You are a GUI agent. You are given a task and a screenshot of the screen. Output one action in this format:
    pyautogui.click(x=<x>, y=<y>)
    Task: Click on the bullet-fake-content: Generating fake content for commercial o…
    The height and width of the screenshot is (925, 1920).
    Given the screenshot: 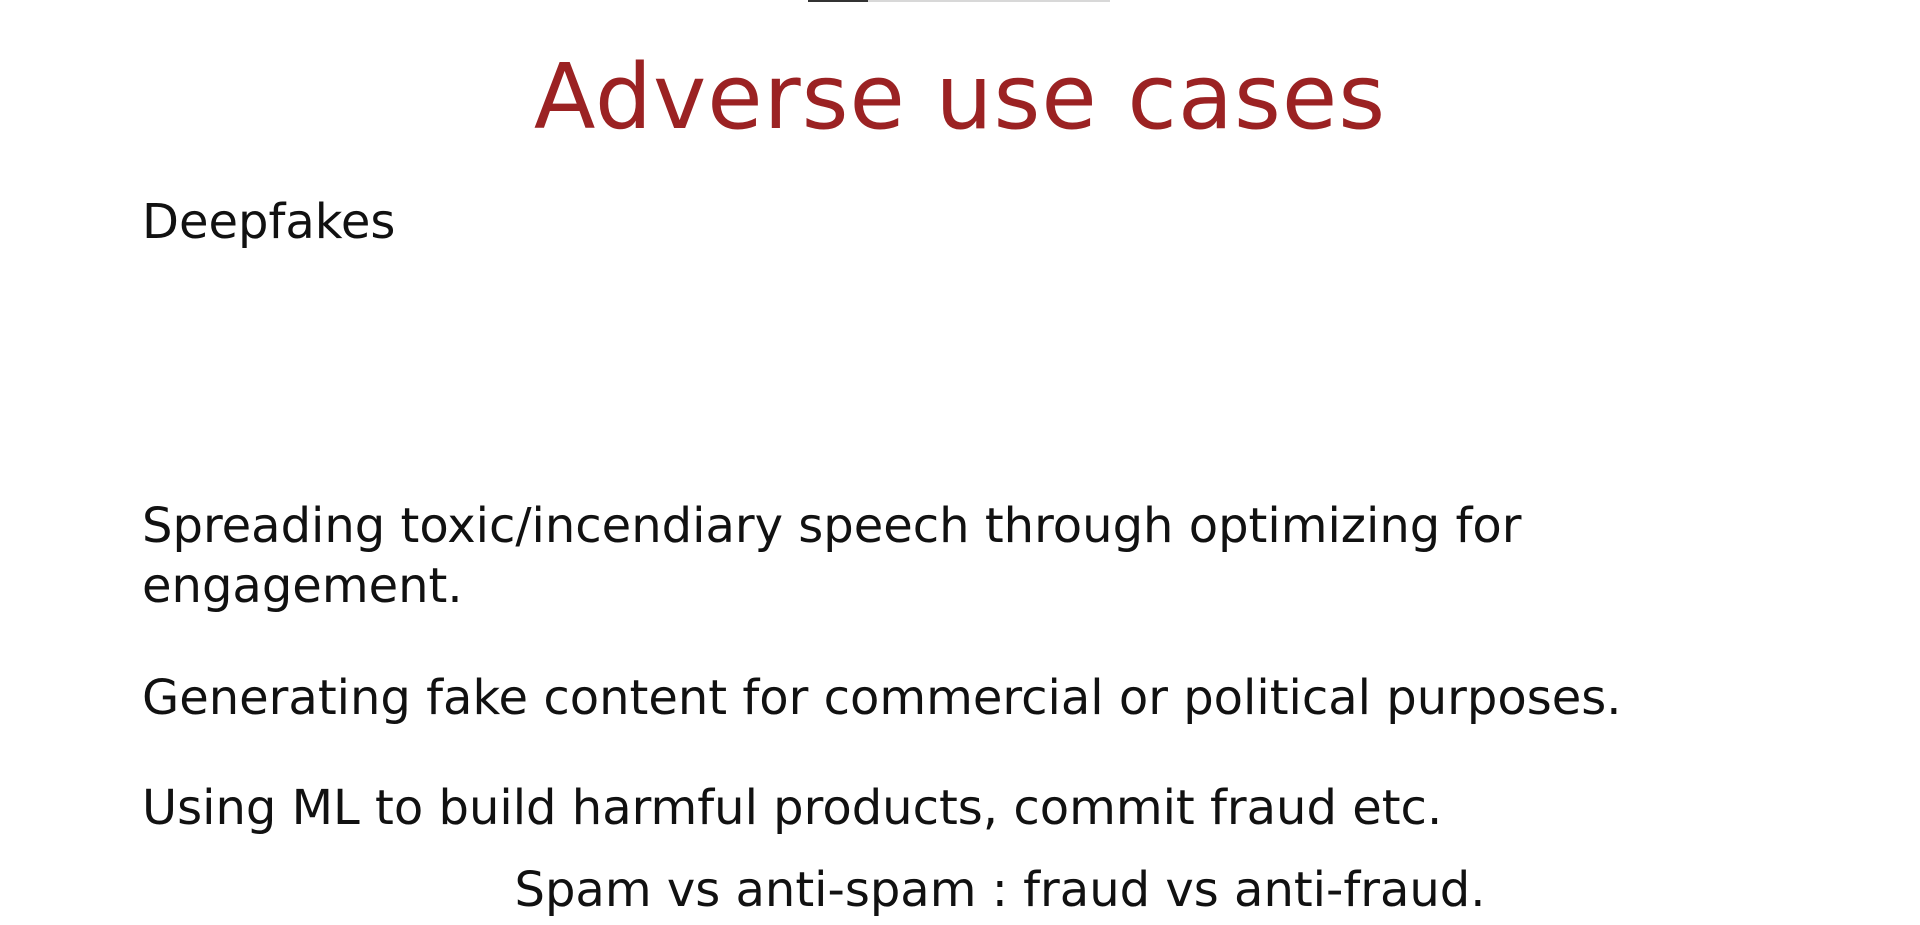 What is the action you would take?
    pyautogui.click(x=882, y=698)
    